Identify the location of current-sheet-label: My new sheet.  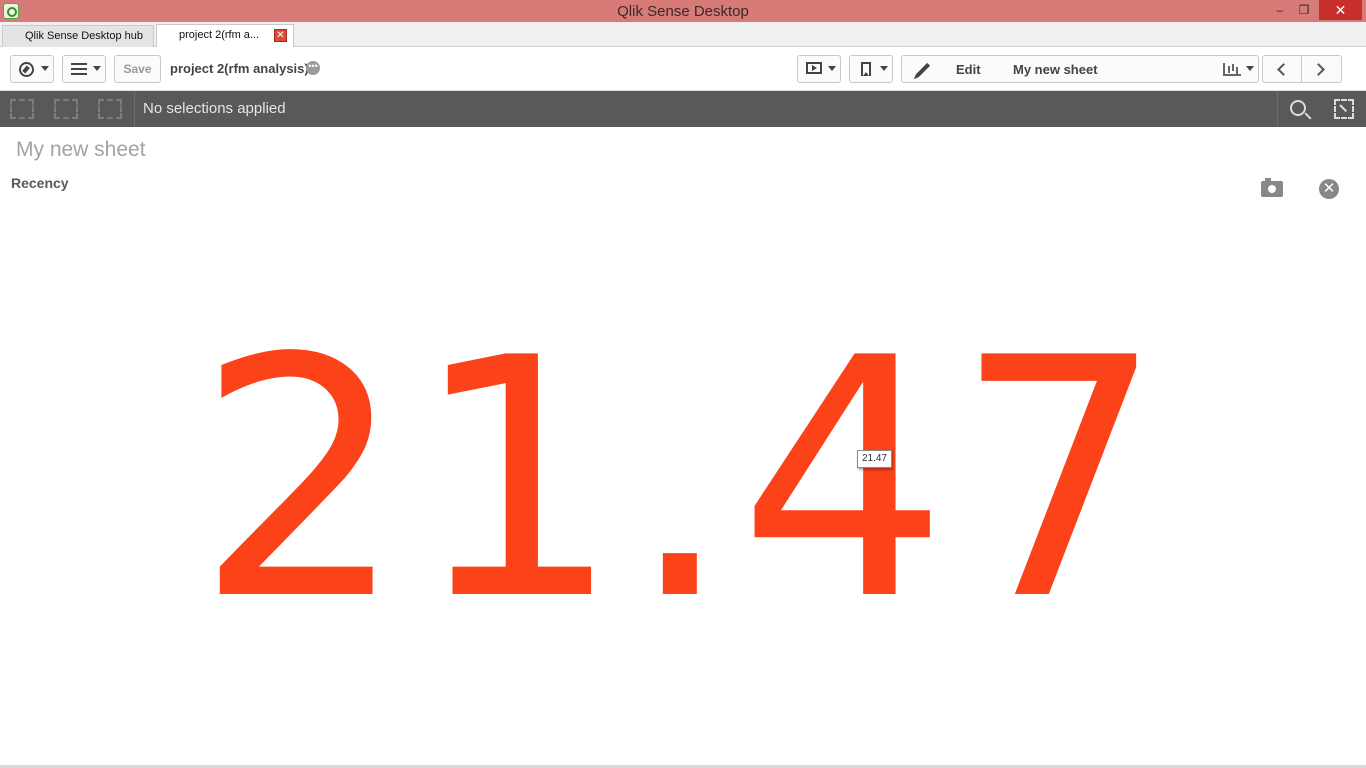
(1055, 69).